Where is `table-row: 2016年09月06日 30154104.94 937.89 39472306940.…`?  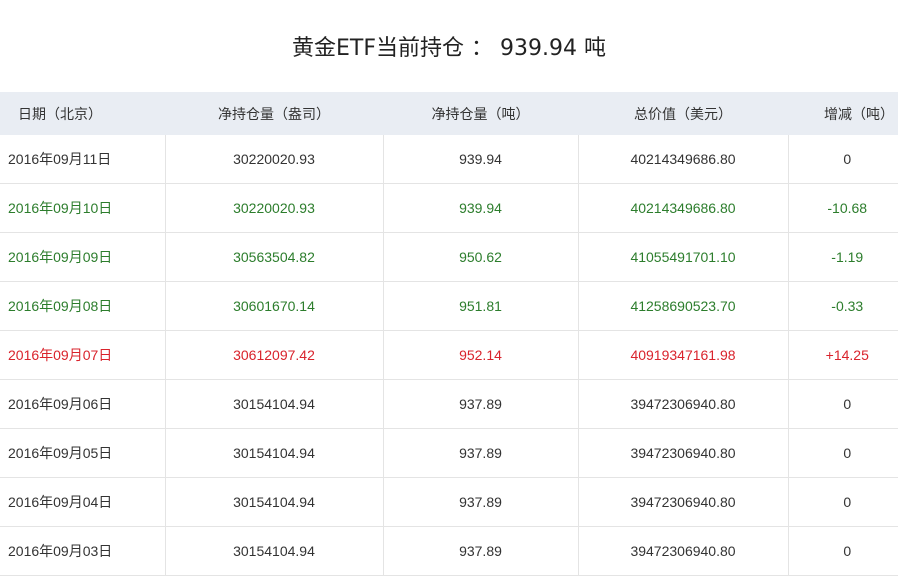
table-row: 2016年09月06日 30154104.94 937.89 39472306940.… is located at coordinates (449, 404).